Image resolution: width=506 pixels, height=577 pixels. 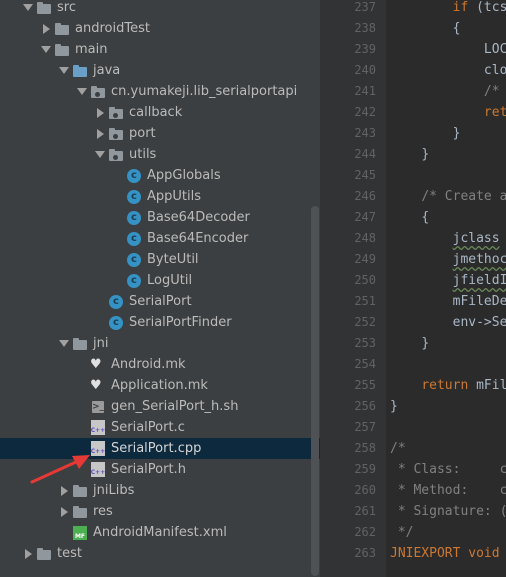 What do you see at coordinates (365, 49) in the screenshot?
I see `line-number: 239` at bounding box center [365, 49].